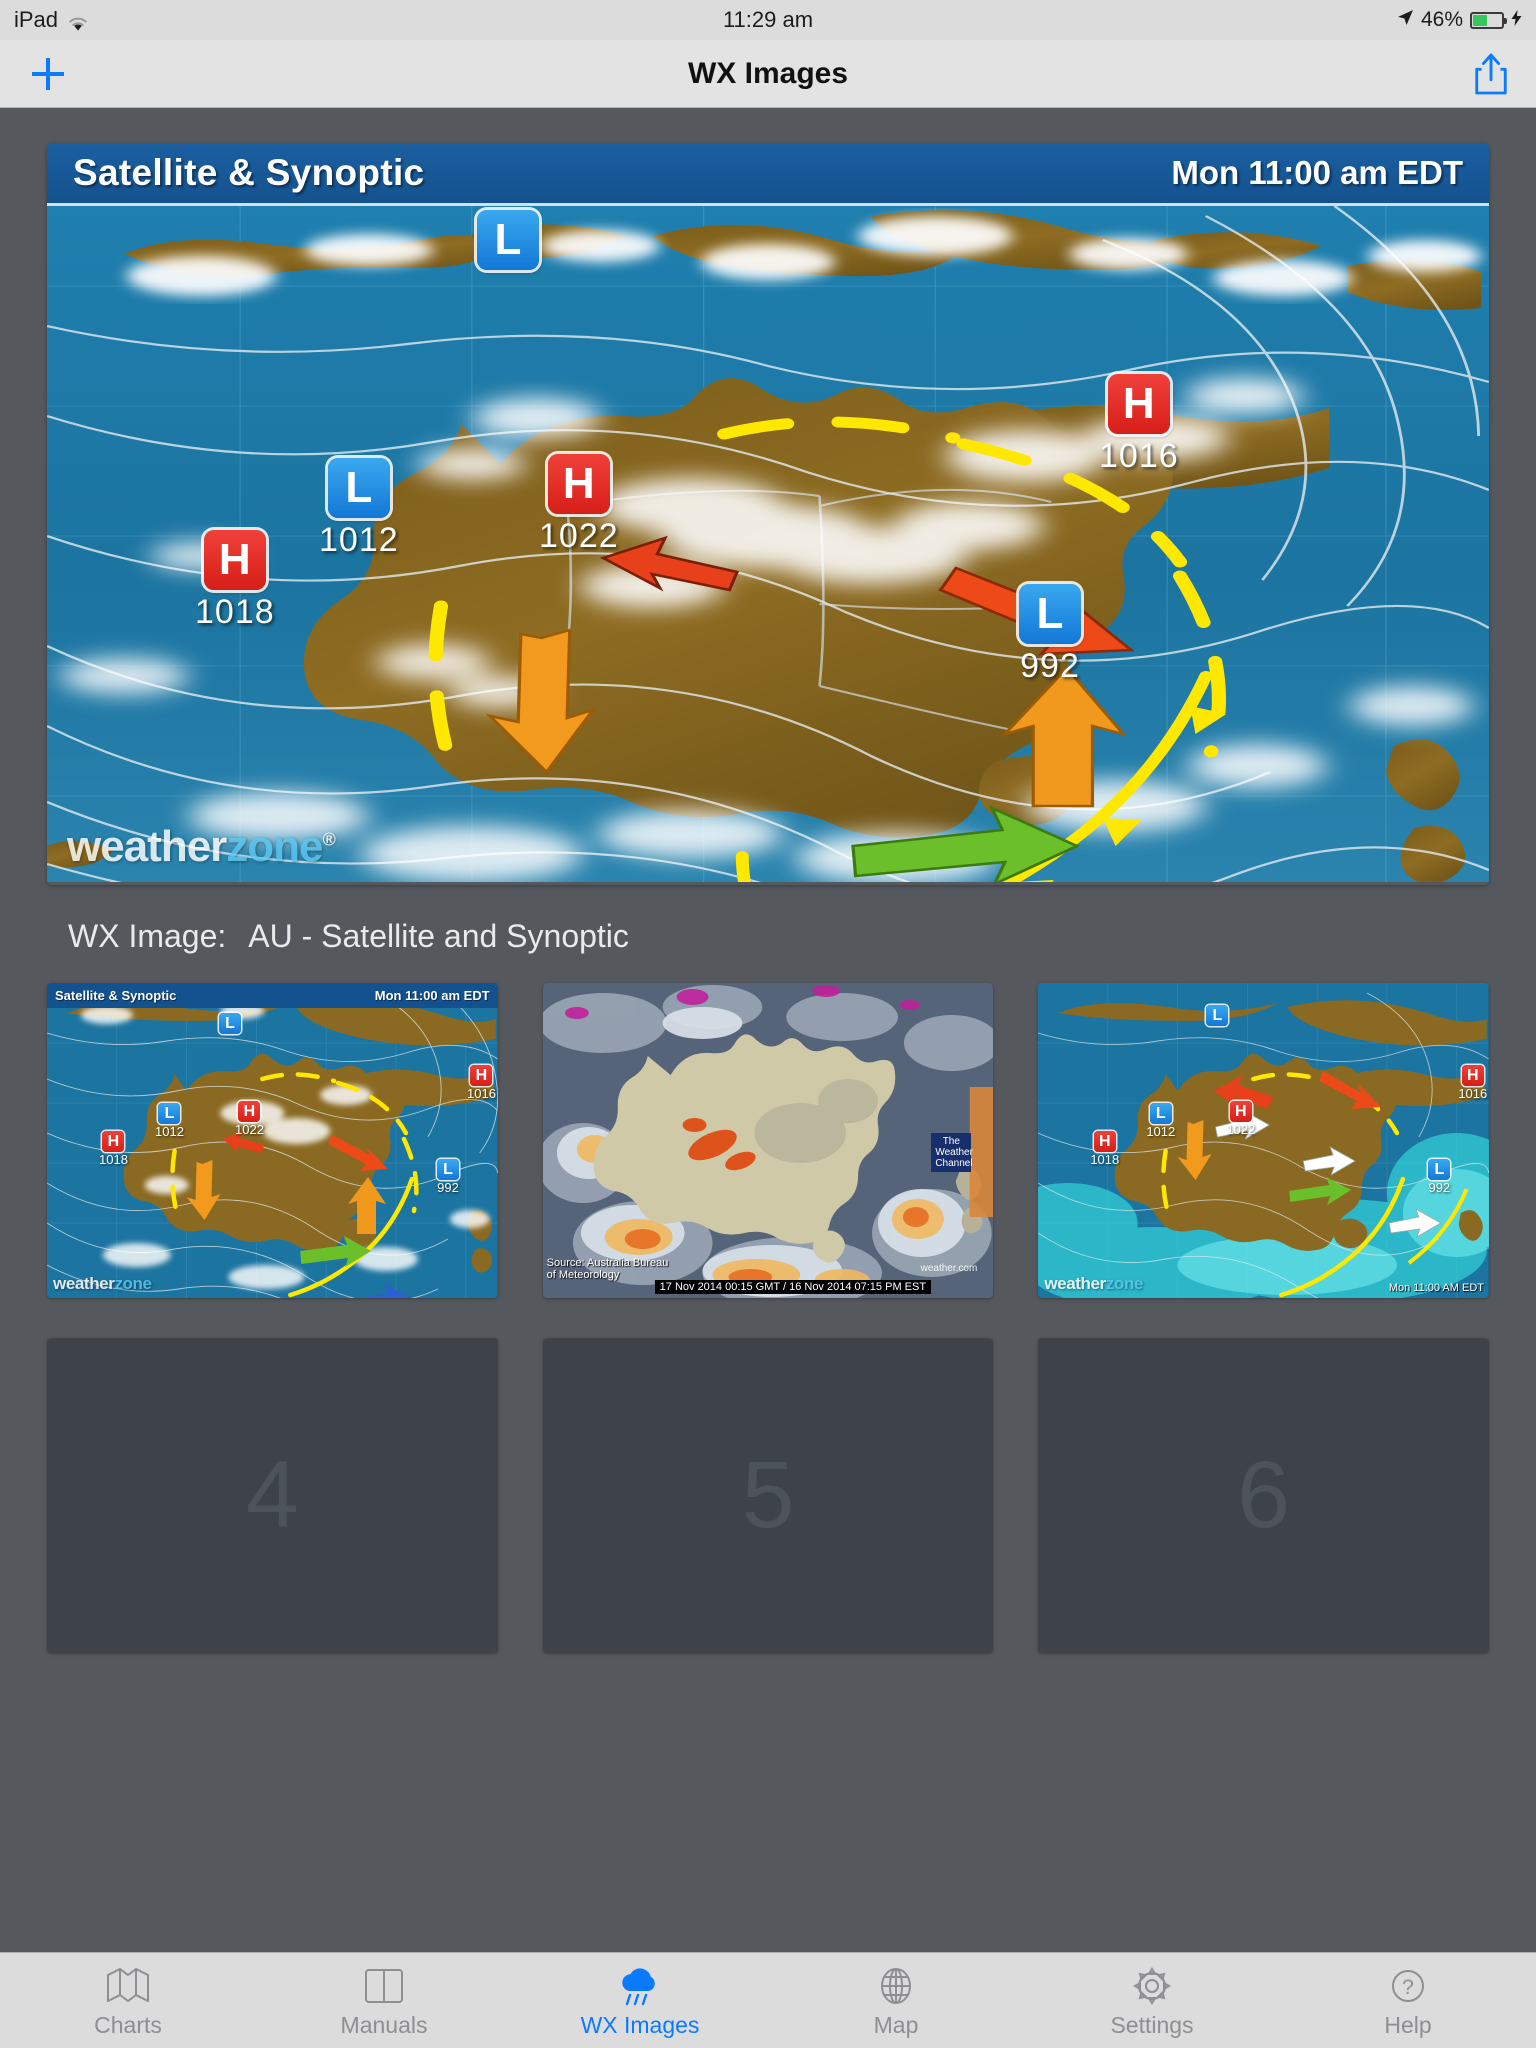 This screenshot has width=1536, height=2048. What do you see at coordinates (230, 1023) in the screenshot?
I see `thumbnail-1-low-darwin: L` at bounding box center [230, 1023].